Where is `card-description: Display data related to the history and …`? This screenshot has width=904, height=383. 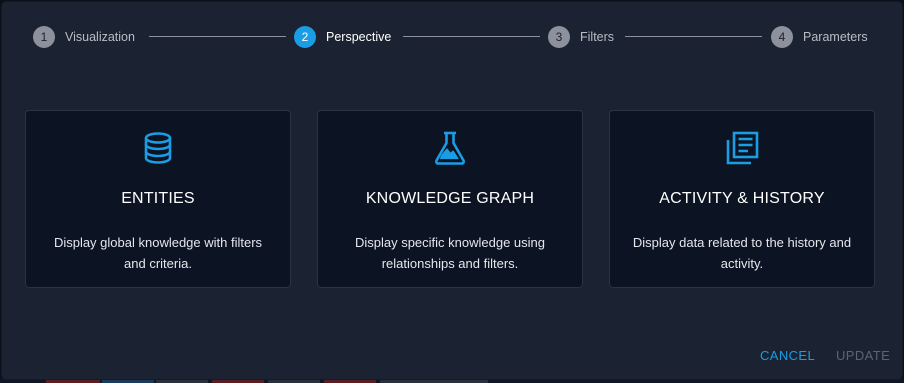
card-description: Display data related to the history and … is located at coordinates (742, 253).